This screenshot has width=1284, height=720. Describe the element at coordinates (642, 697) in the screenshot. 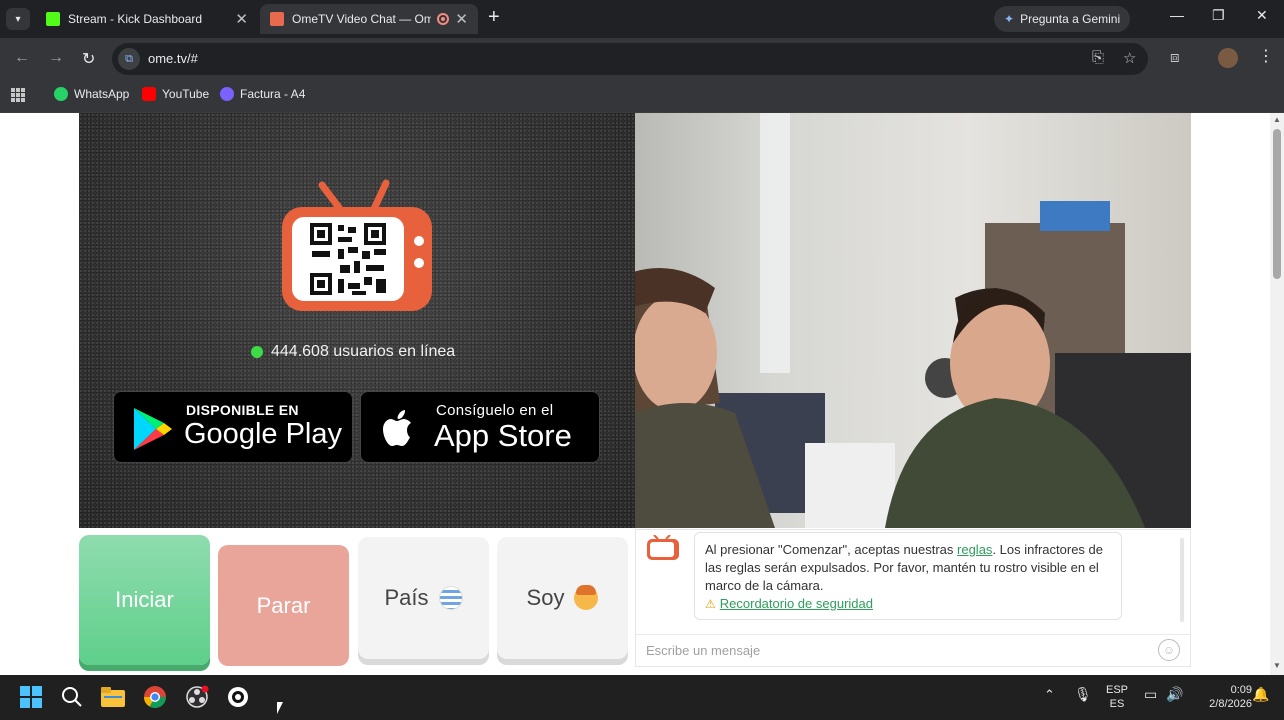

I see `windows-taskbar: ⌃ 🎙 ESP ES ▭ 🔊 0:09 2/8/2026 🔔` at that location.